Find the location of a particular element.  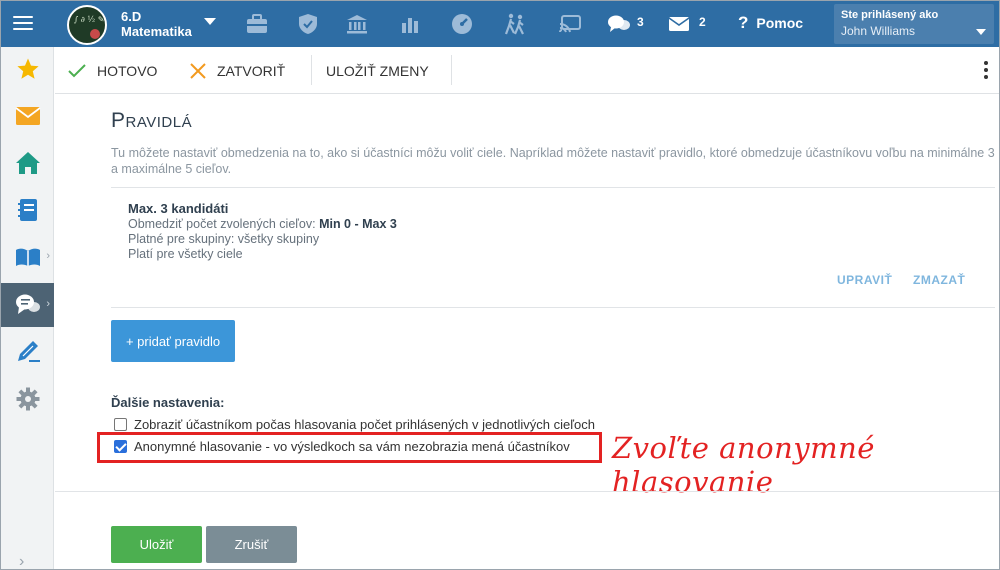

class-avatar: ∫ ∂ ½ ✎ is located at coordinates (87, 25).